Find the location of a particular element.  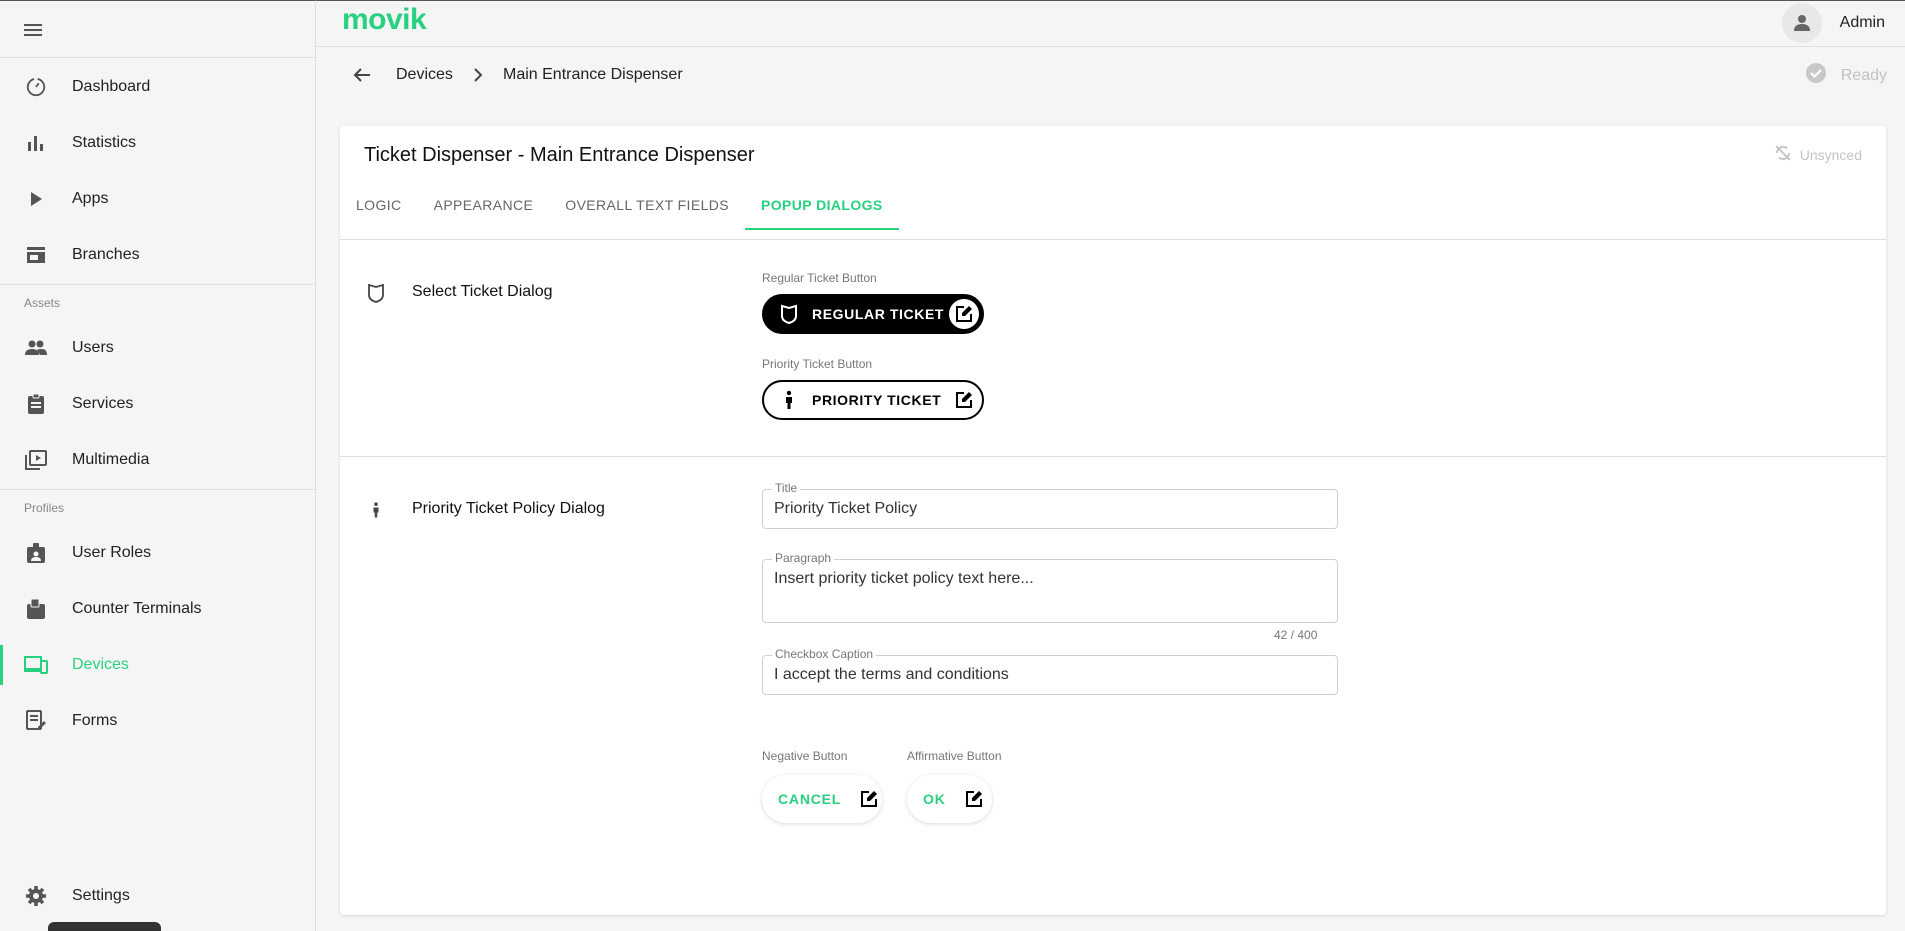

person-icon is located at coordinates (1801, 23).